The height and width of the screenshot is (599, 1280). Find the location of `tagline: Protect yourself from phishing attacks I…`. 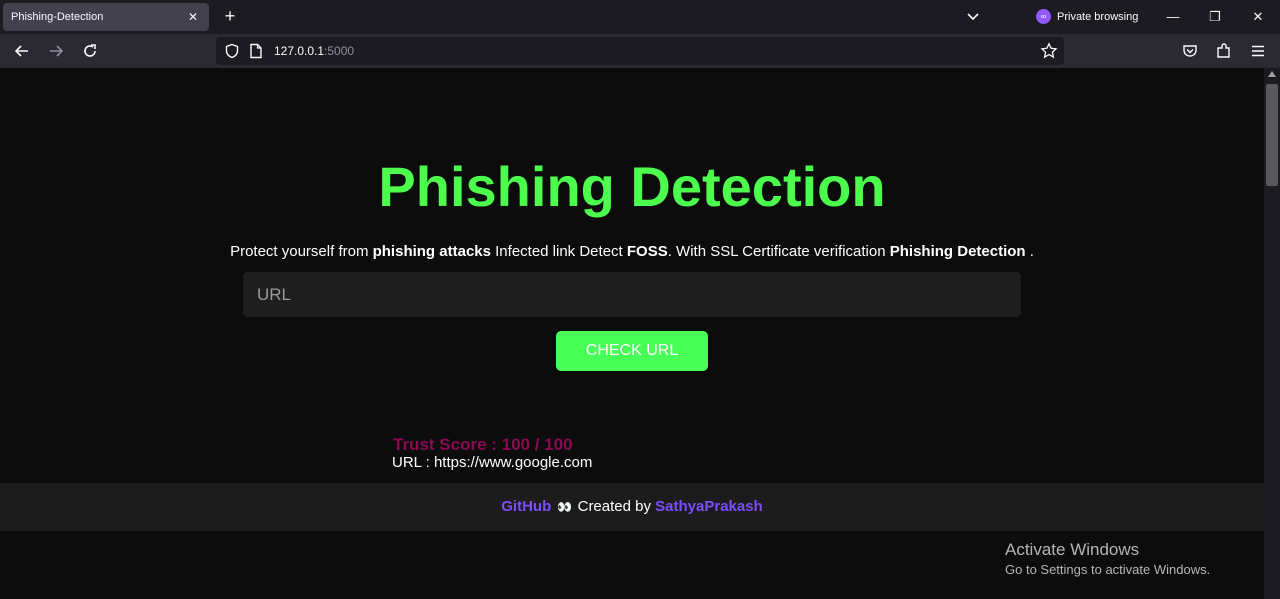

tagline: Protect yourself from phishing attacks I… is located at coordinates (632, 251).